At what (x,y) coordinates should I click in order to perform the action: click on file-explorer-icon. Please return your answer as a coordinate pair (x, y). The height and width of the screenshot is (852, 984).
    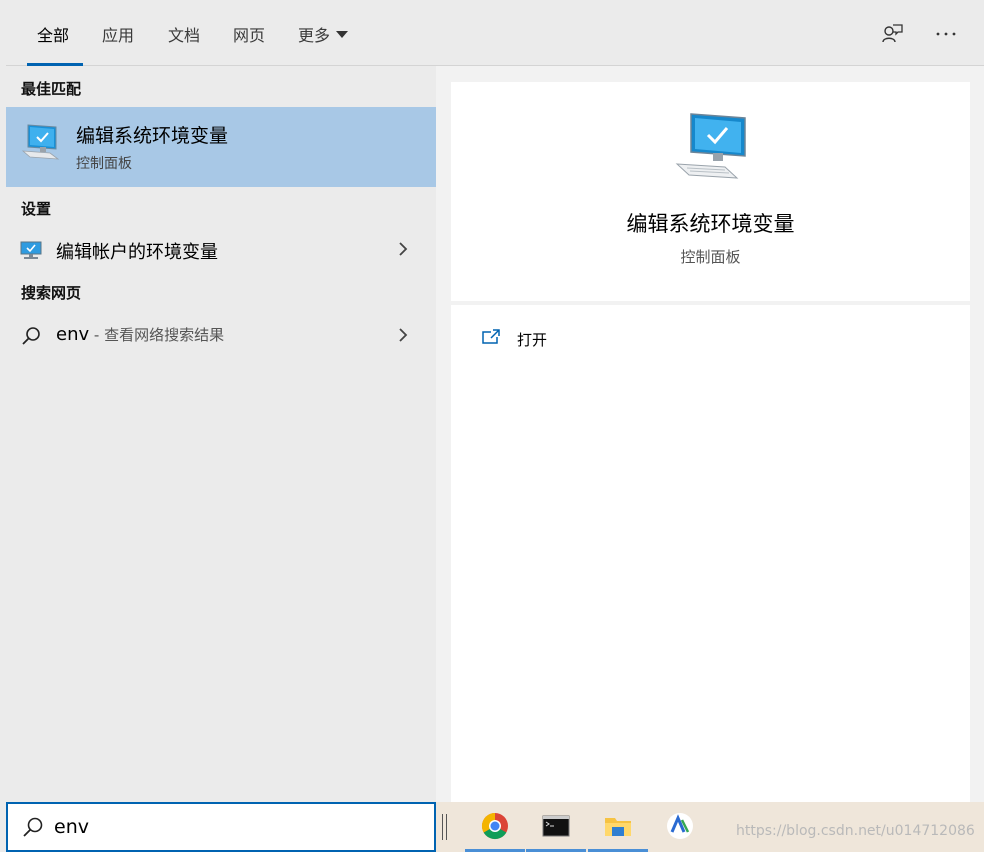
    Looking at the image, I should click on (618, 827).